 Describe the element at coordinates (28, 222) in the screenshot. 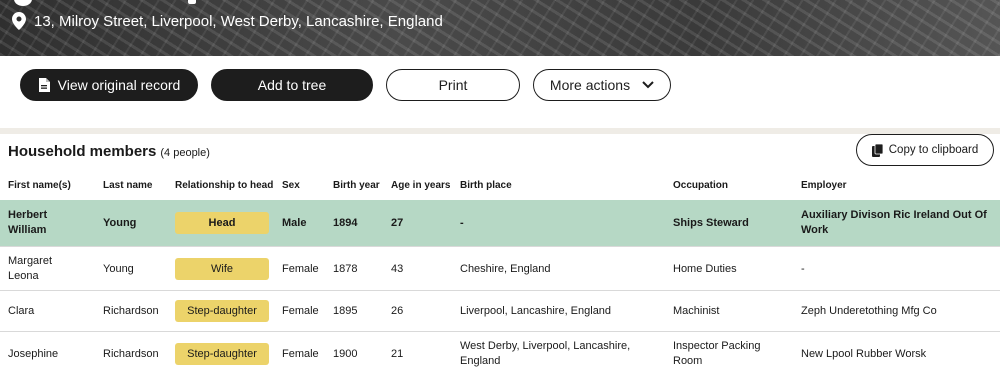

I see `cell-first-names: Herbert William` at that location.